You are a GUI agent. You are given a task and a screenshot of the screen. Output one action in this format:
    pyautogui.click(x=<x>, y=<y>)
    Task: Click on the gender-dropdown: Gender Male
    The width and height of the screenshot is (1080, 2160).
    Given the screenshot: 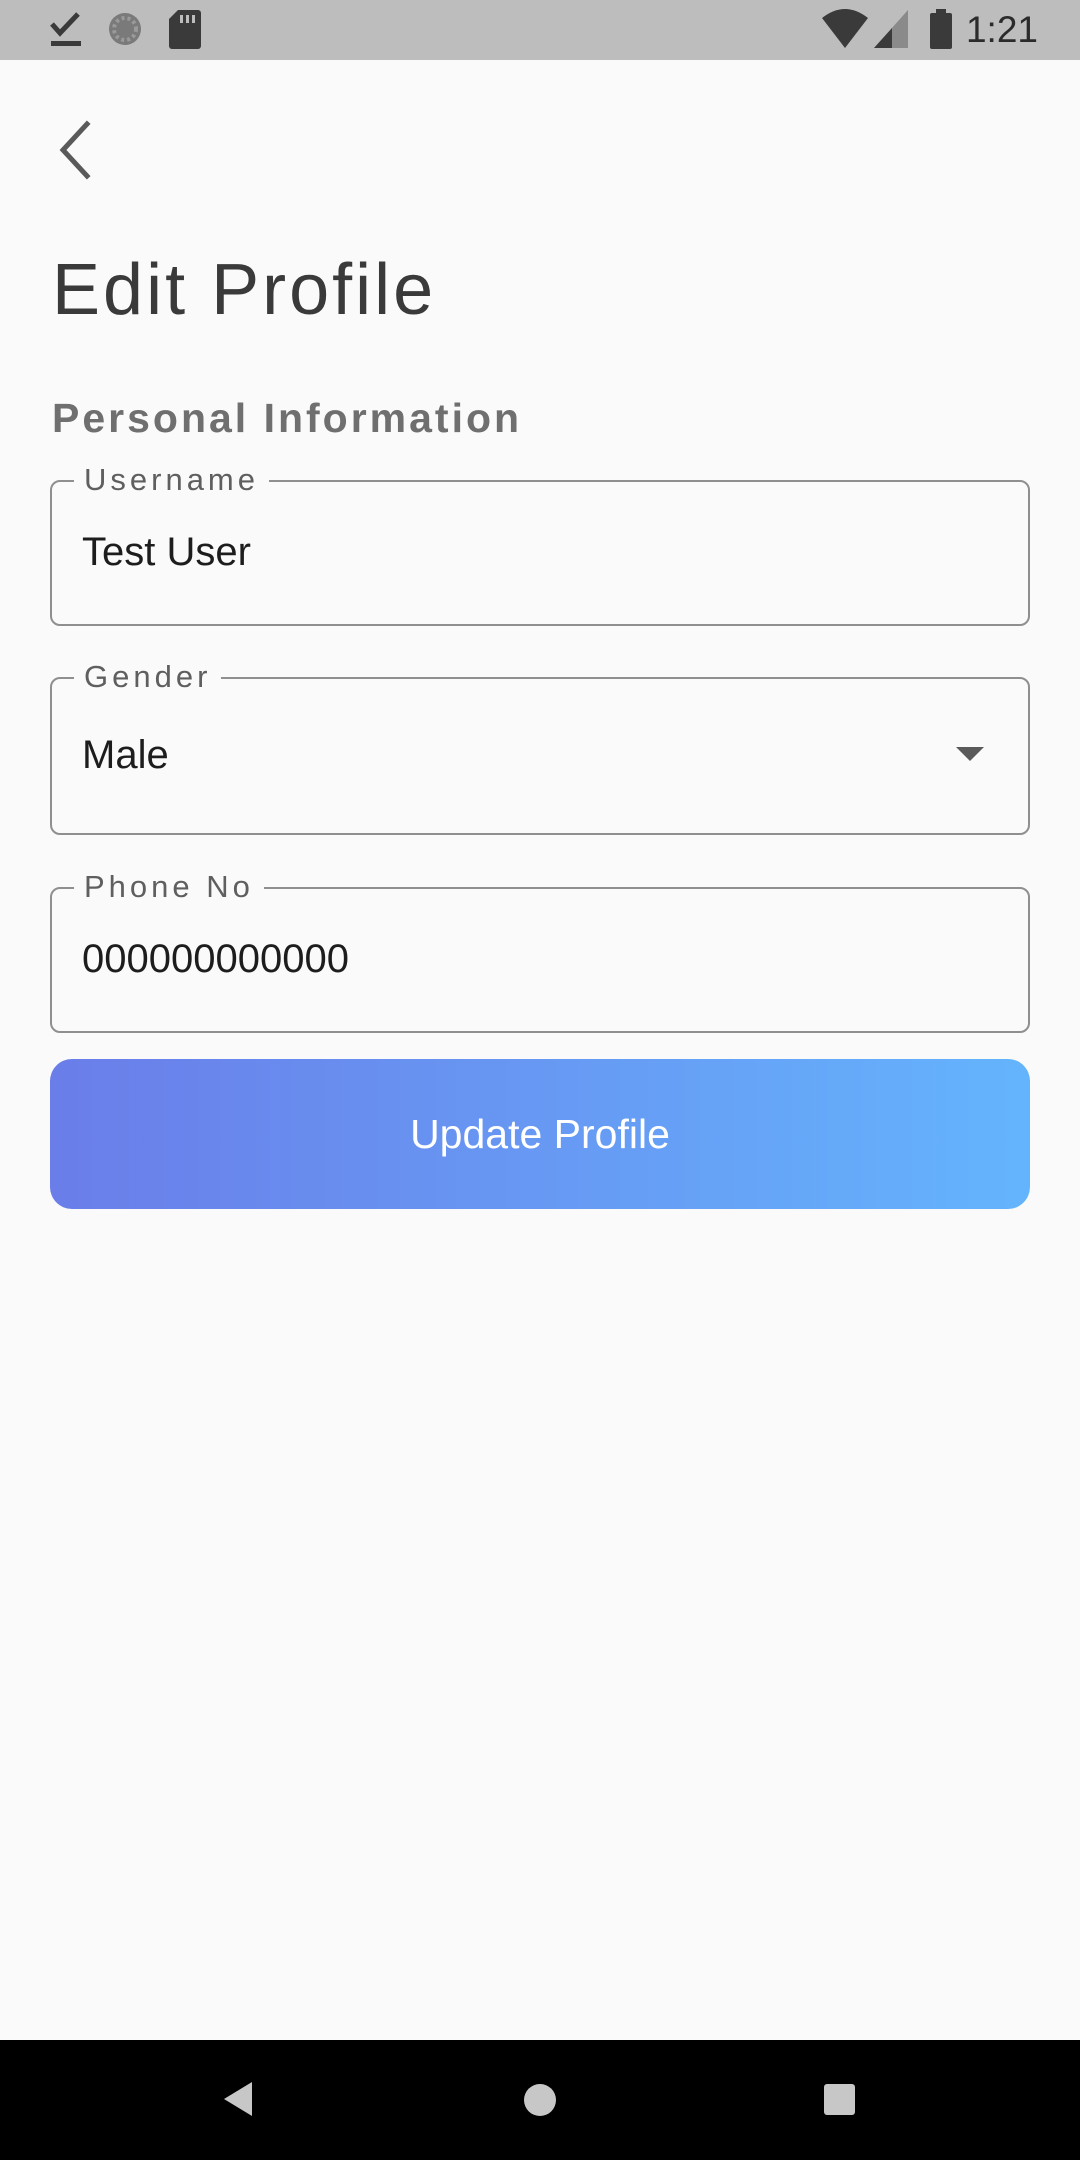 What is the action you would take?
    pyautogui.click(x=540, y=747)
    